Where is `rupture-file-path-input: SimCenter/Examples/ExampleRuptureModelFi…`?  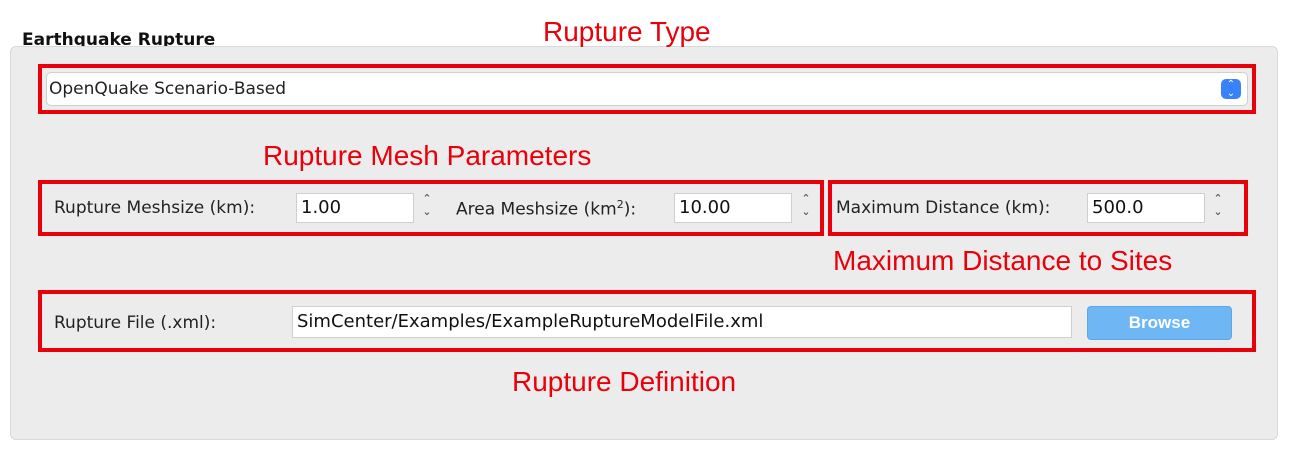
rupture-file-path-input: SimCenter/Examples/ExampleRuptureModelFi… is located at coordinates (682, 322).